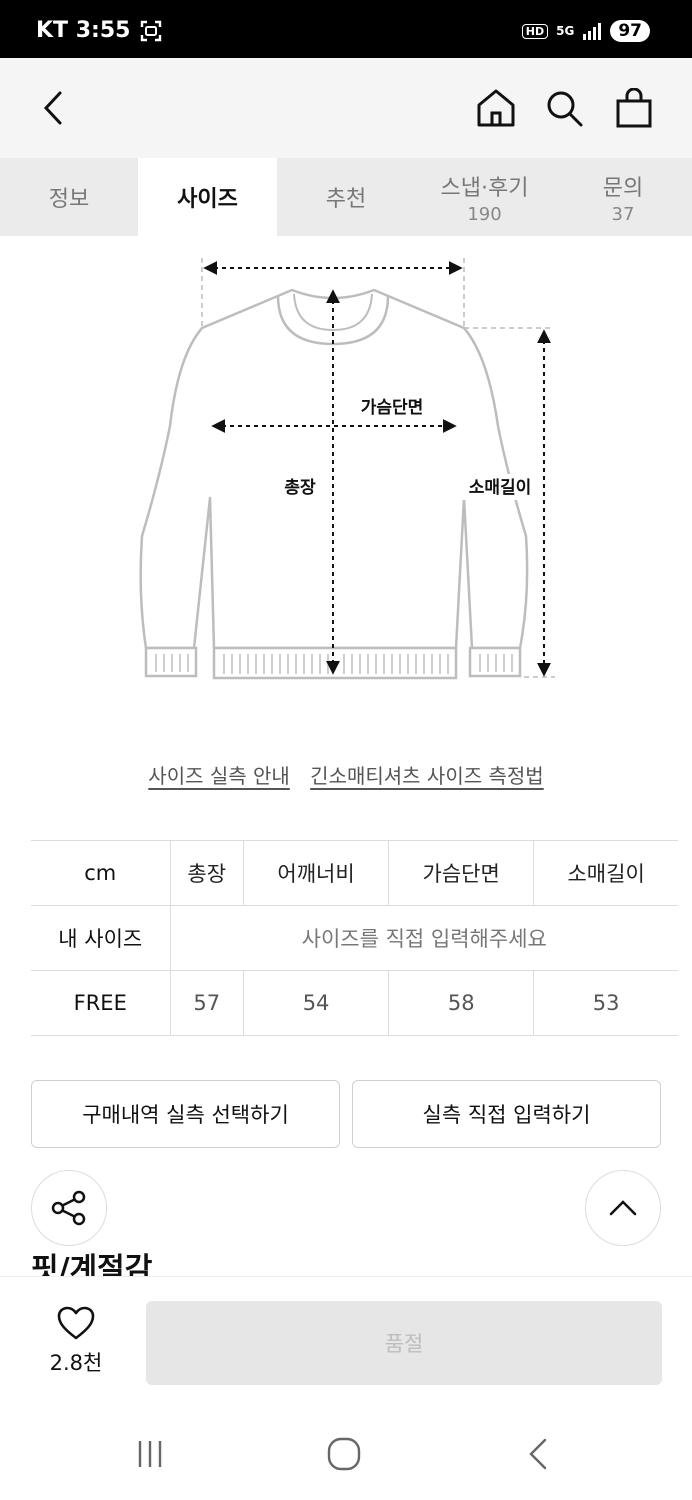 Image resolution: width=692 pixels, height=1500 pixels. What do you see at coordinates (207, 1003) in the screenshot?
I see `length-value: 57` at bounding box center [207, 1003].